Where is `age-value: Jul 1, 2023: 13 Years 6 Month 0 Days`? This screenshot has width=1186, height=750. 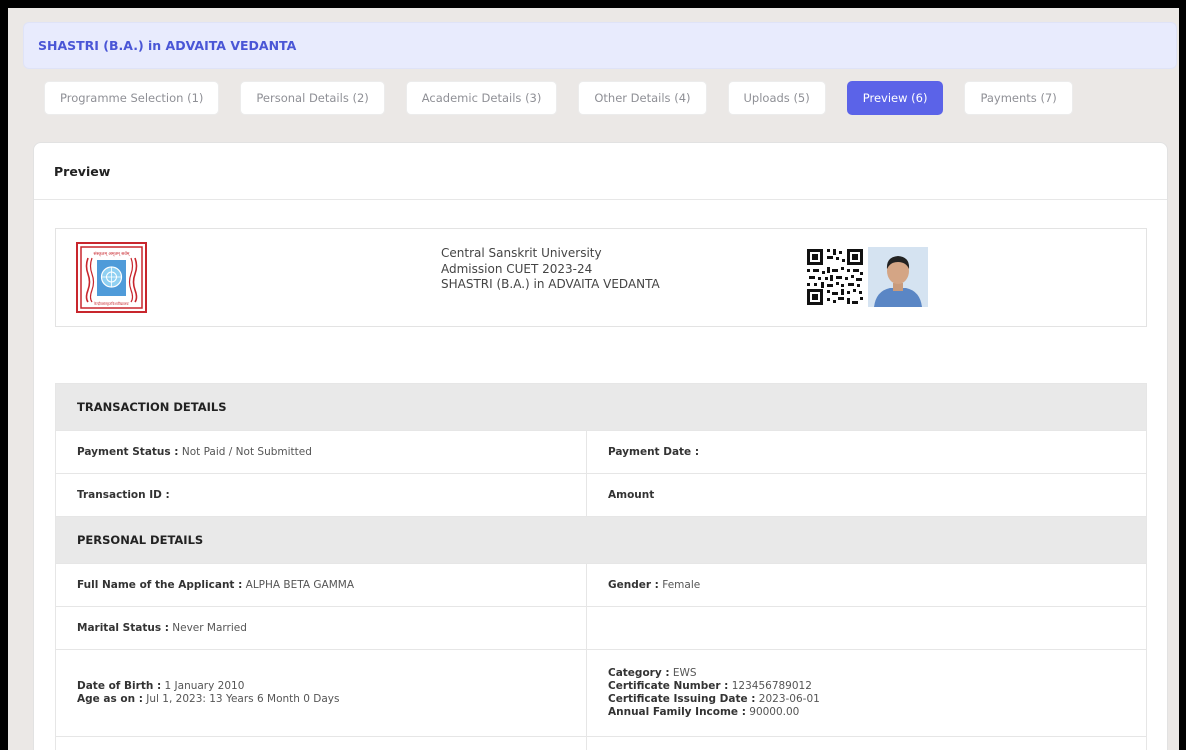 age-value: Jul 1, 2023: 13 Years 6 Month 0 Days is located at coordinates (243, 699).